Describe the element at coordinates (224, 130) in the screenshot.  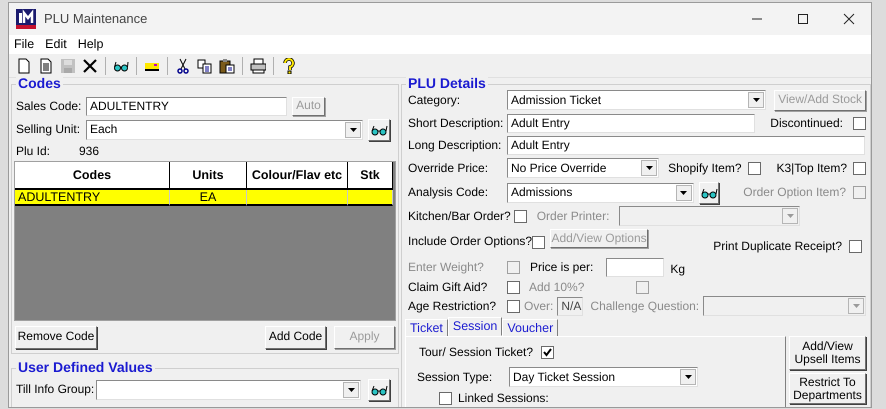
I see `dropdown: Each` at that location.